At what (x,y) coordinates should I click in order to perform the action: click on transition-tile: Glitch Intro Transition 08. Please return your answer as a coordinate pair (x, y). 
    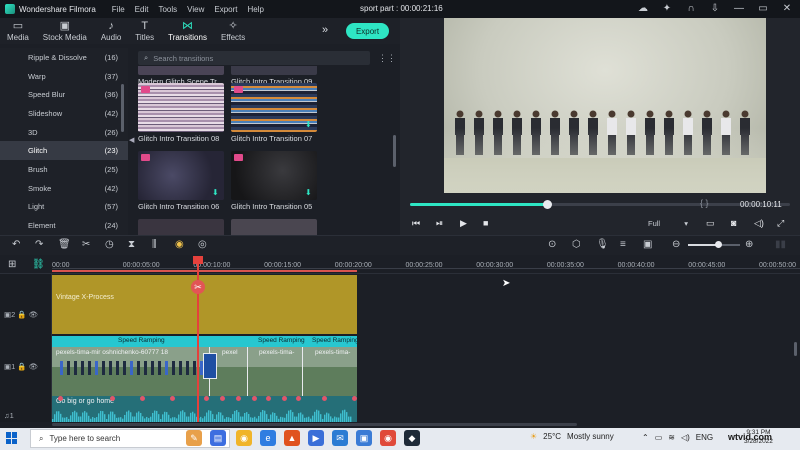
    Looking at the image, I should click on (181, 113).